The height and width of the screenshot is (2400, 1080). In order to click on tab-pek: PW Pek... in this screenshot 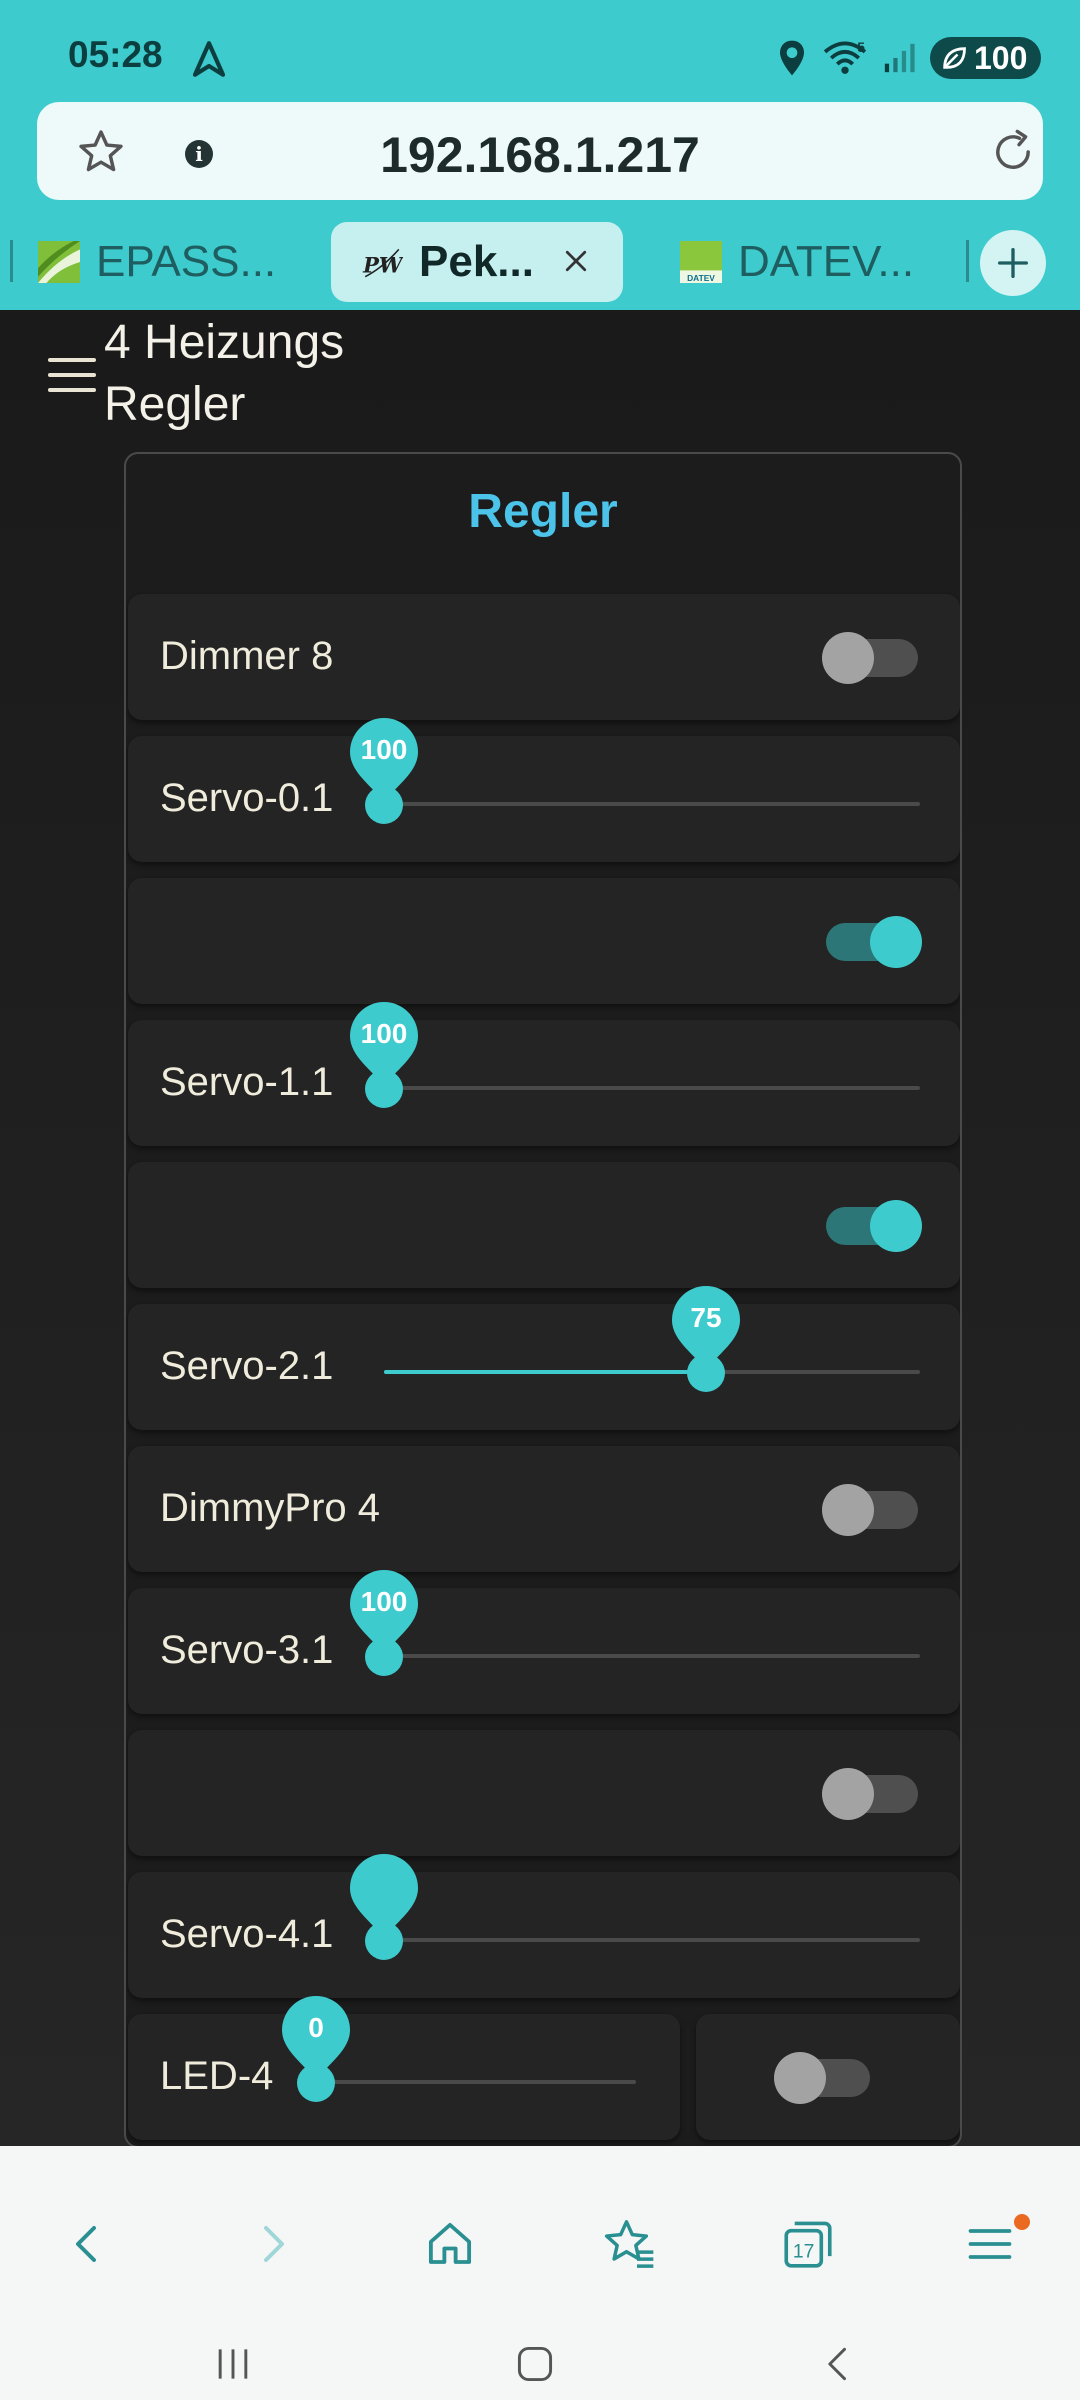, I will do `click(477, 262)`.